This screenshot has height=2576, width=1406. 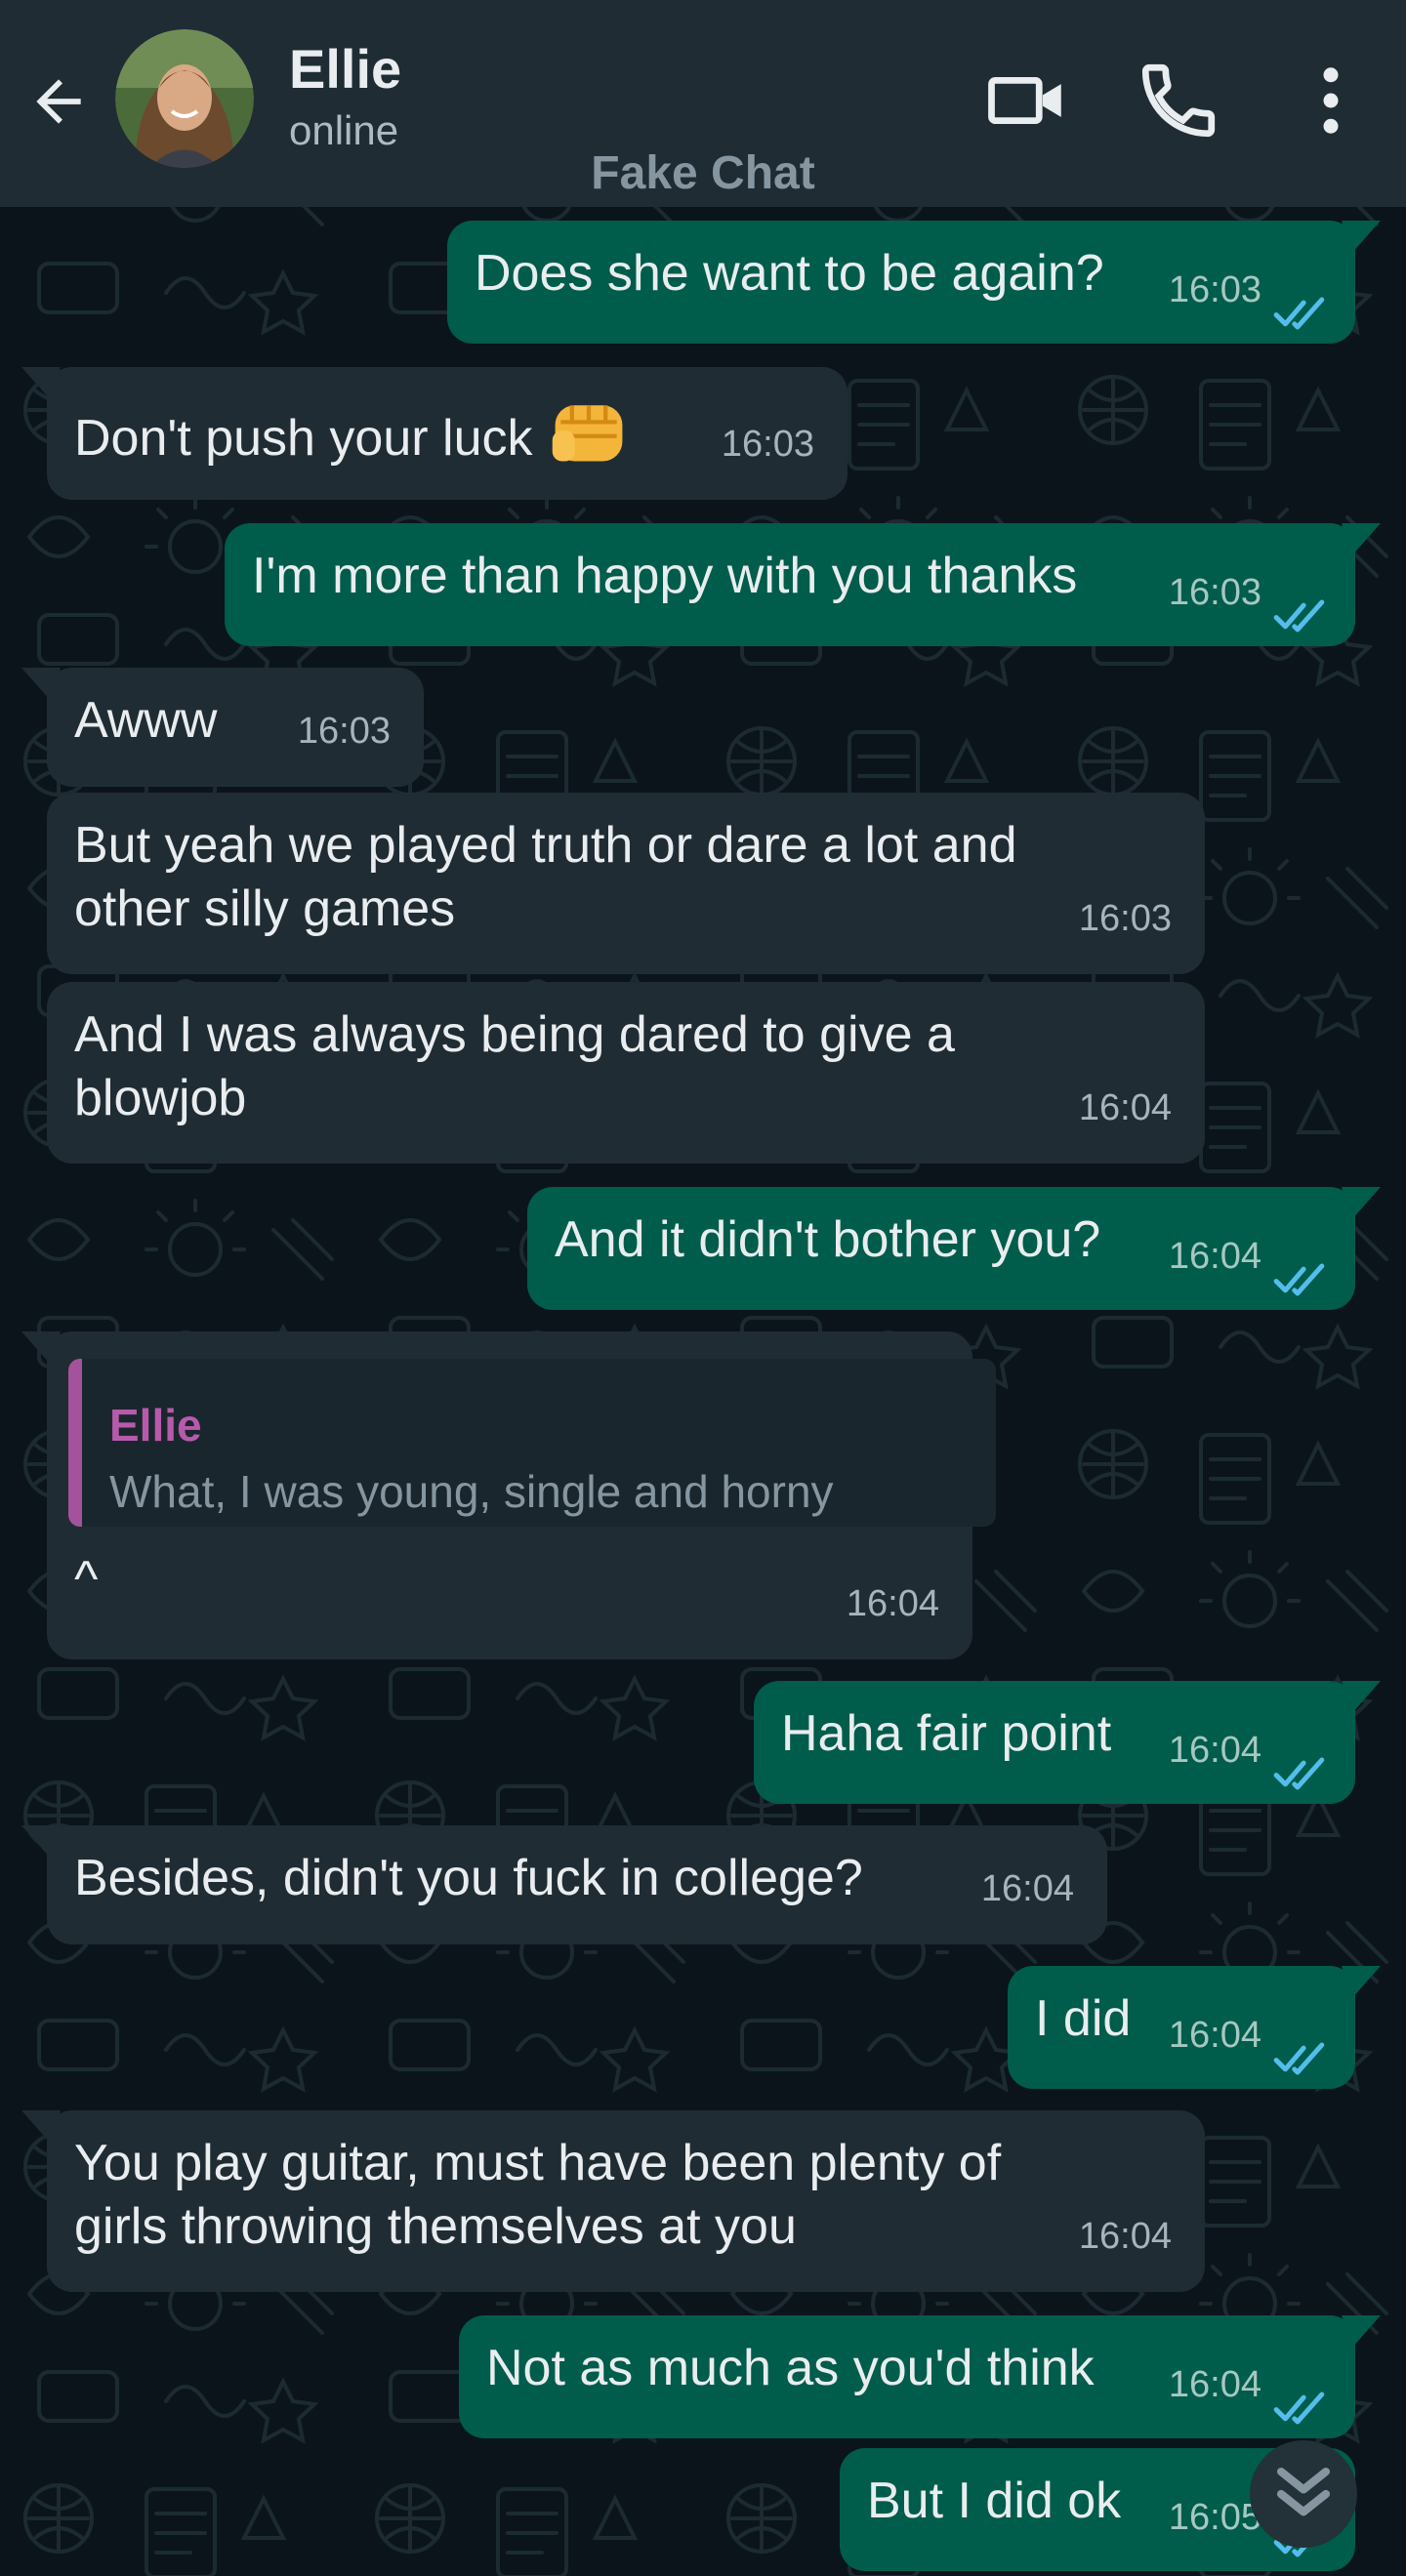 What do you see at coordinates (352, 430) in the screenshot?
I see `message-text: Don't push your luck` at bounding box center [352, 430].